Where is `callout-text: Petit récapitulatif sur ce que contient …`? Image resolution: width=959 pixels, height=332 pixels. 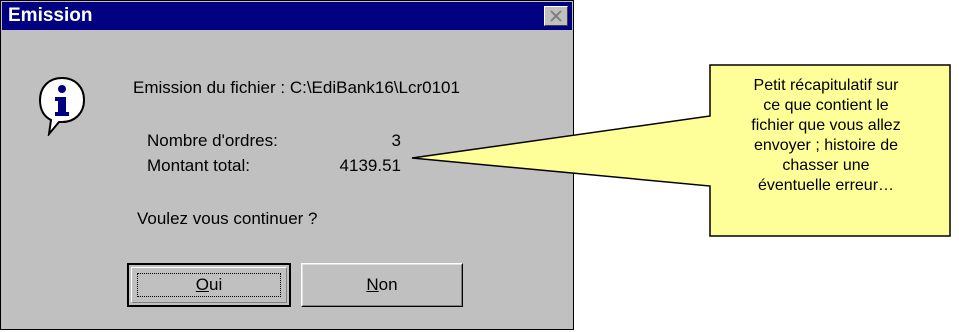 callout-text: Petit récapitulatif sur ce que contient … is located at coordinates (826, 136).